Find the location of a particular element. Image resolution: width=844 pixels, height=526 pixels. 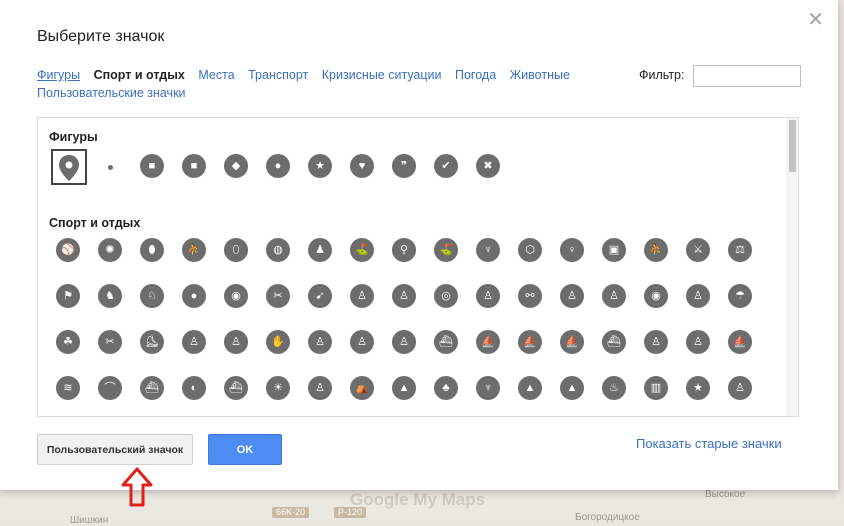

scooter-icon: ♙ is located at coordinates (322, 344).